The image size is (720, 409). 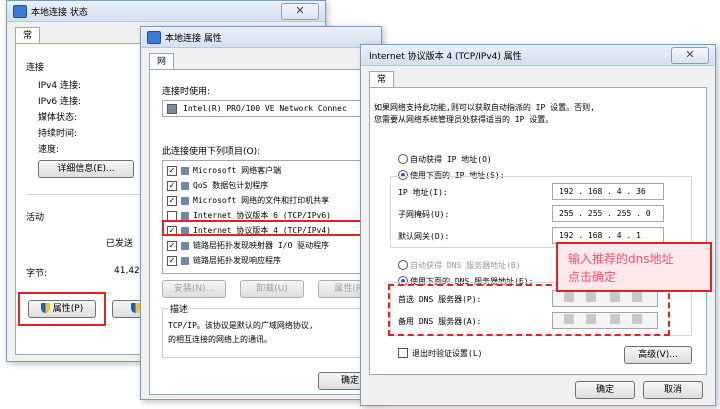 I want to click on annotation-line2: 点击确定, so click(x=592, y=277).